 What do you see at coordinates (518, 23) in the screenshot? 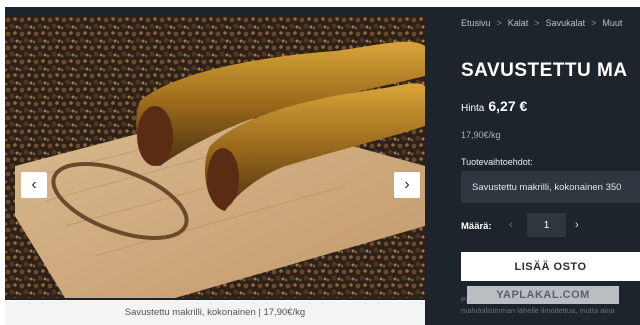
I see `breadcrumb-item-kalat: Kalat` at bounding box center [518, 23].